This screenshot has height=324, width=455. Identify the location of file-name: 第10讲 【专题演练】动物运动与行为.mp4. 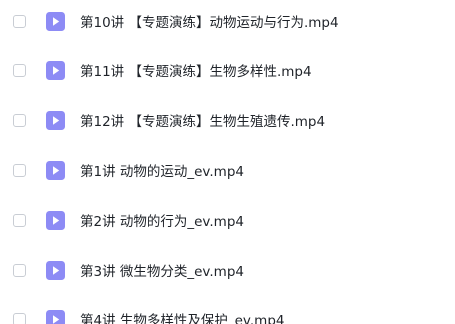
(209, 23).